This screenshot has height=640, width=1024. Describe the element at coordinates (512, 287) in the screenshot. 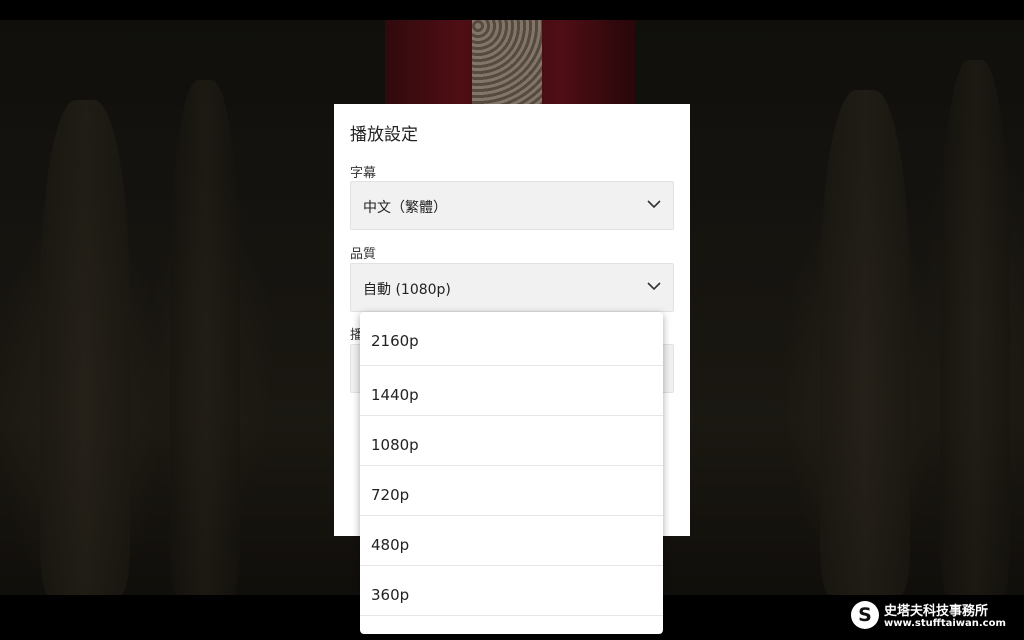

I see `quality-select: 自動 (1080p)` at that location.